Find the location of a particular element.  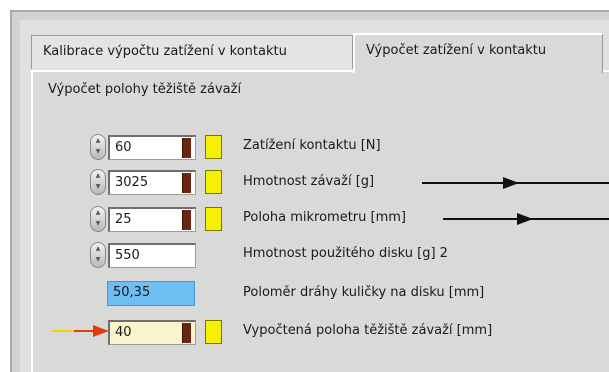

polomer-drahy-indicator: 50,35 is located at coordinates (151, 293).